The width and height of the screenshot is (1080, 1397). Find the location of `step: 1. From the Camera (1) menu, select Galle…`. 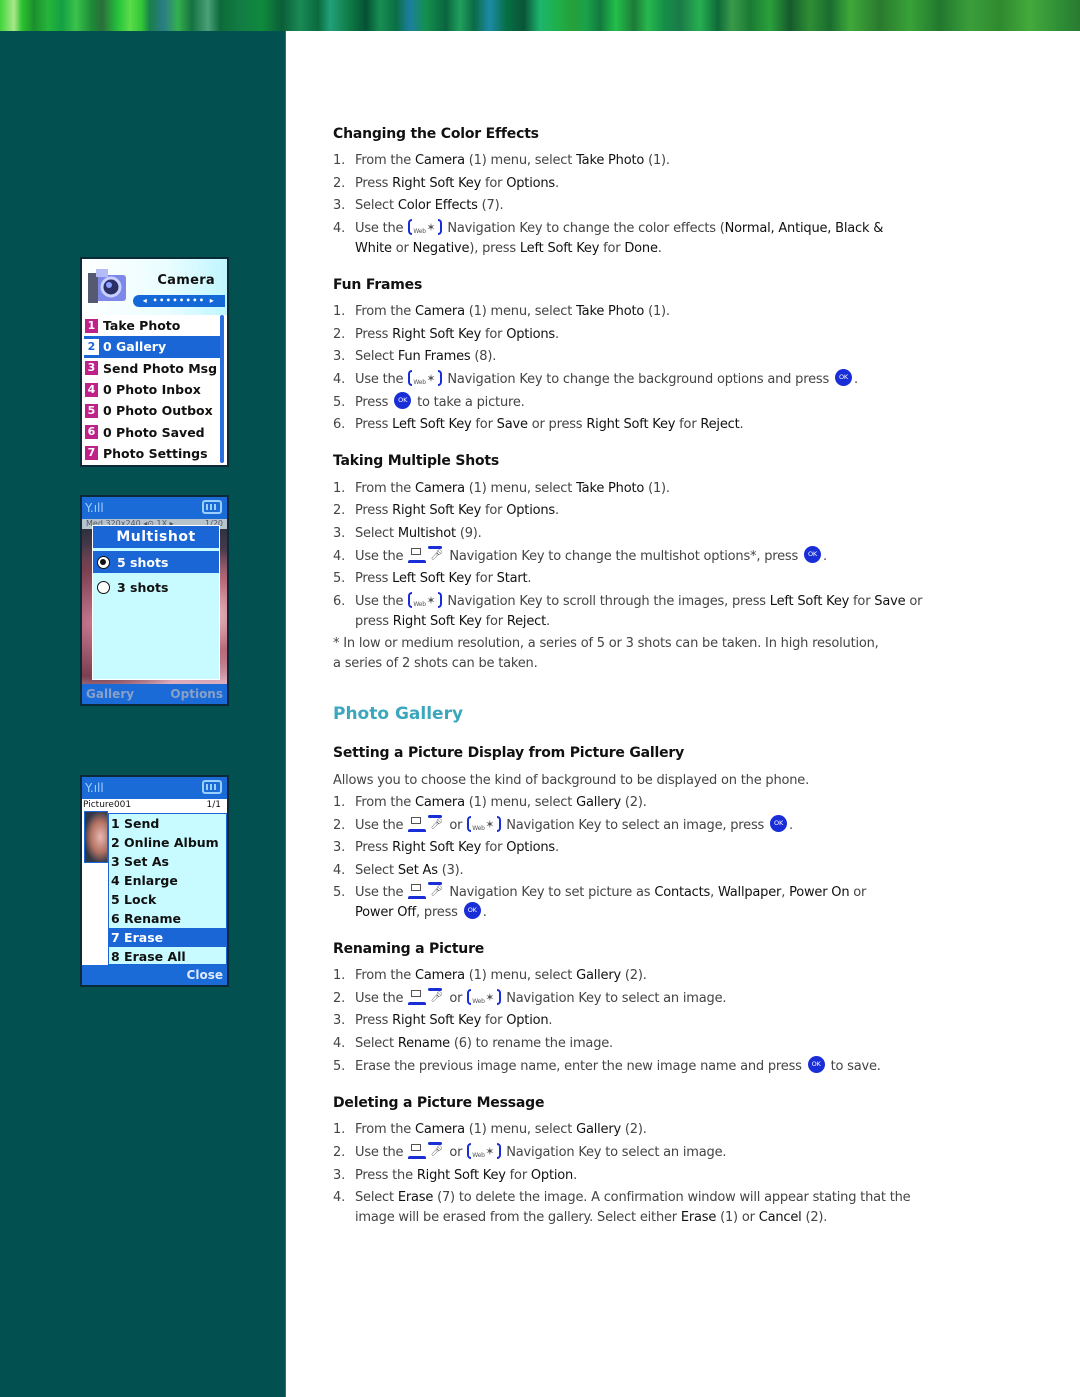

step: 1. From the Camera (1) menu, select Galle… is located at coordinates (633, 976).